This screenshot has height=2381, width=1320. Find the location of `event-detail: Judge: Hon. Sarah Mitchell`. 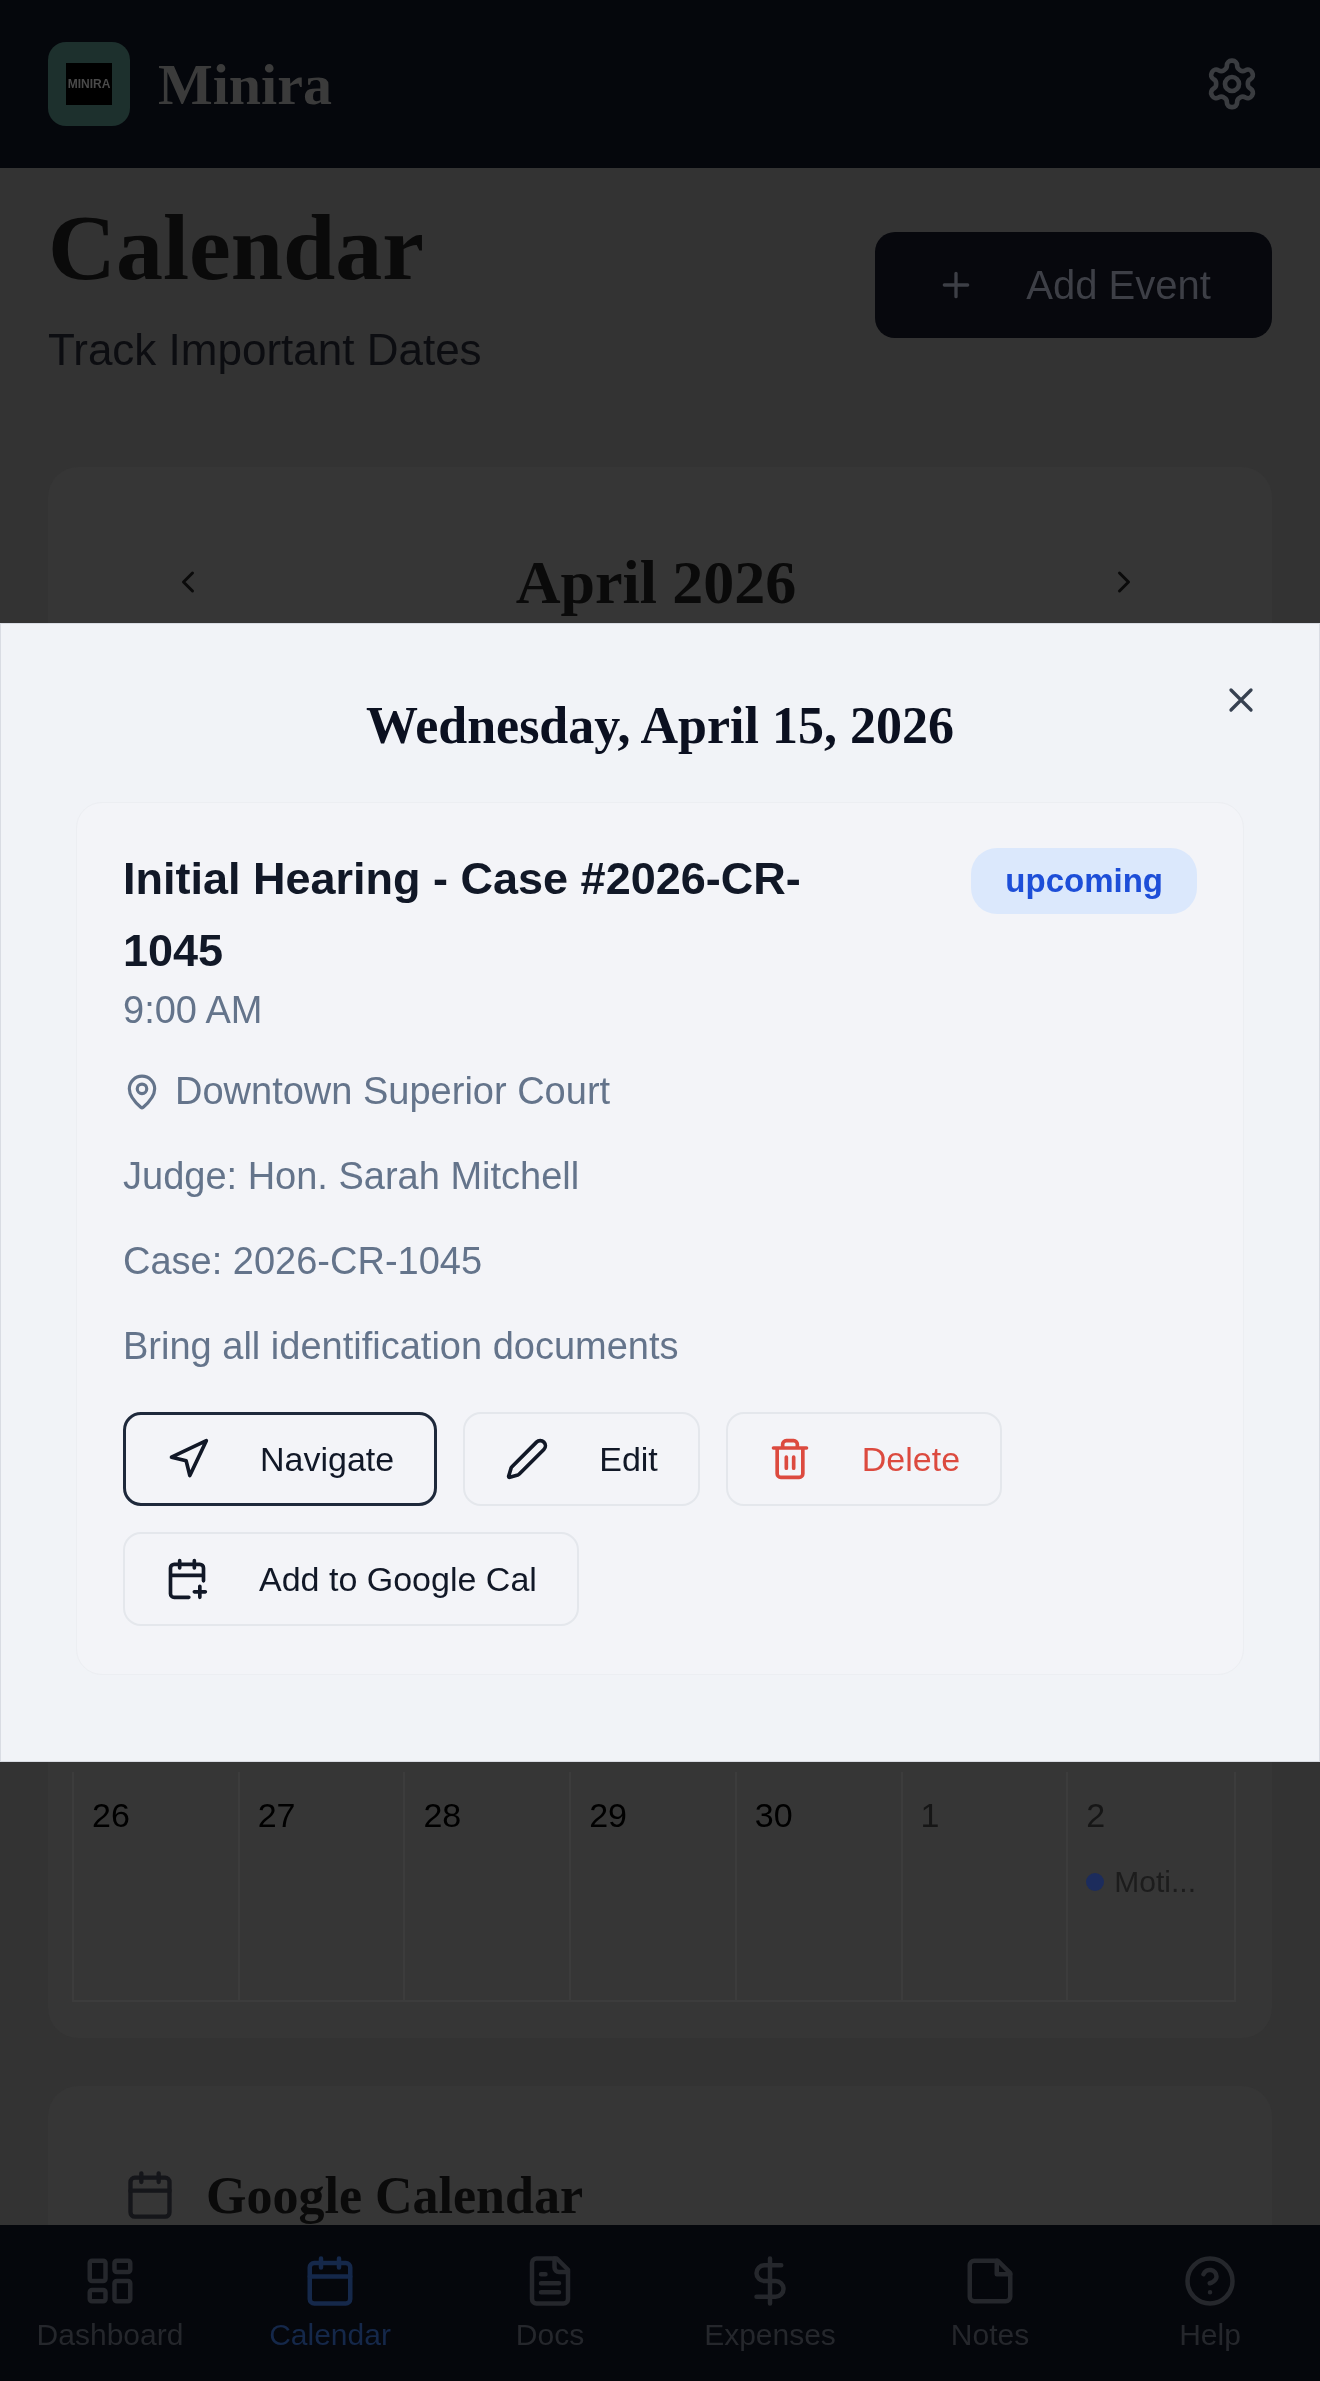

event-detail: Judge: Hon. Sarah Mitchell is located at coordinates (352, 1176).